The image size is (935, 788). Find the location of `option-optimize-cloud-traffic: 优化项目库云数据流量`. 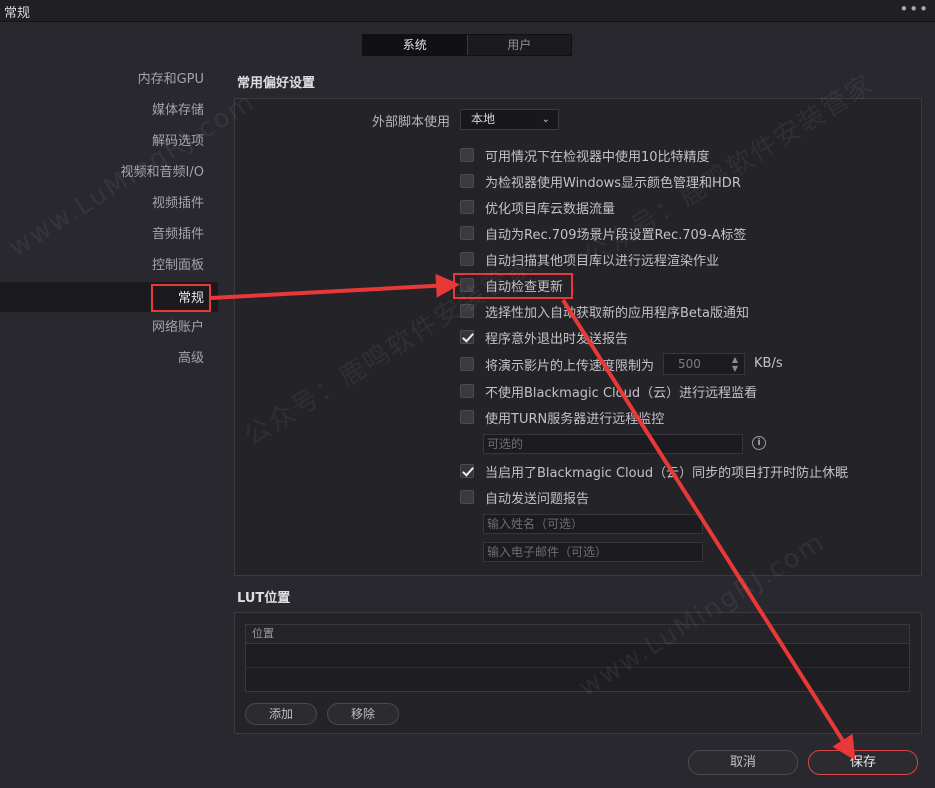

option-optimize-cloud-traffic: 优化项目库云数据流量 is located at coordinates (538, 207).